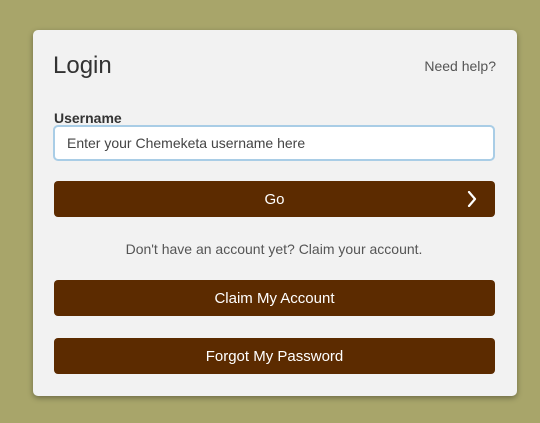 The width and height of the screenshot is (540, 423). I want to click on chevron-right-icon, so click(472, 199).